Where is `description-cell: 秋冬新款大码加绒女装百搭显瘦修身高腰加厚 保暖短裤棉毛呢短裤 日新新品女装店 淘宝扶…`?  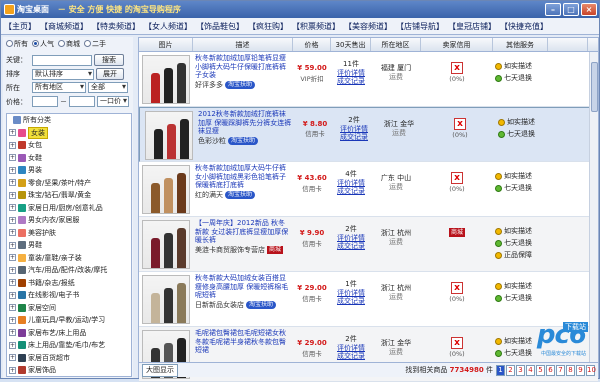 description-cell: 秋冬新款大码加绒女装百搭显瘦修身高腰加厚 保暖短裤棉毛呢短裤 日新新品女装店 淘宝扶… is located at coordinates (243, 299).